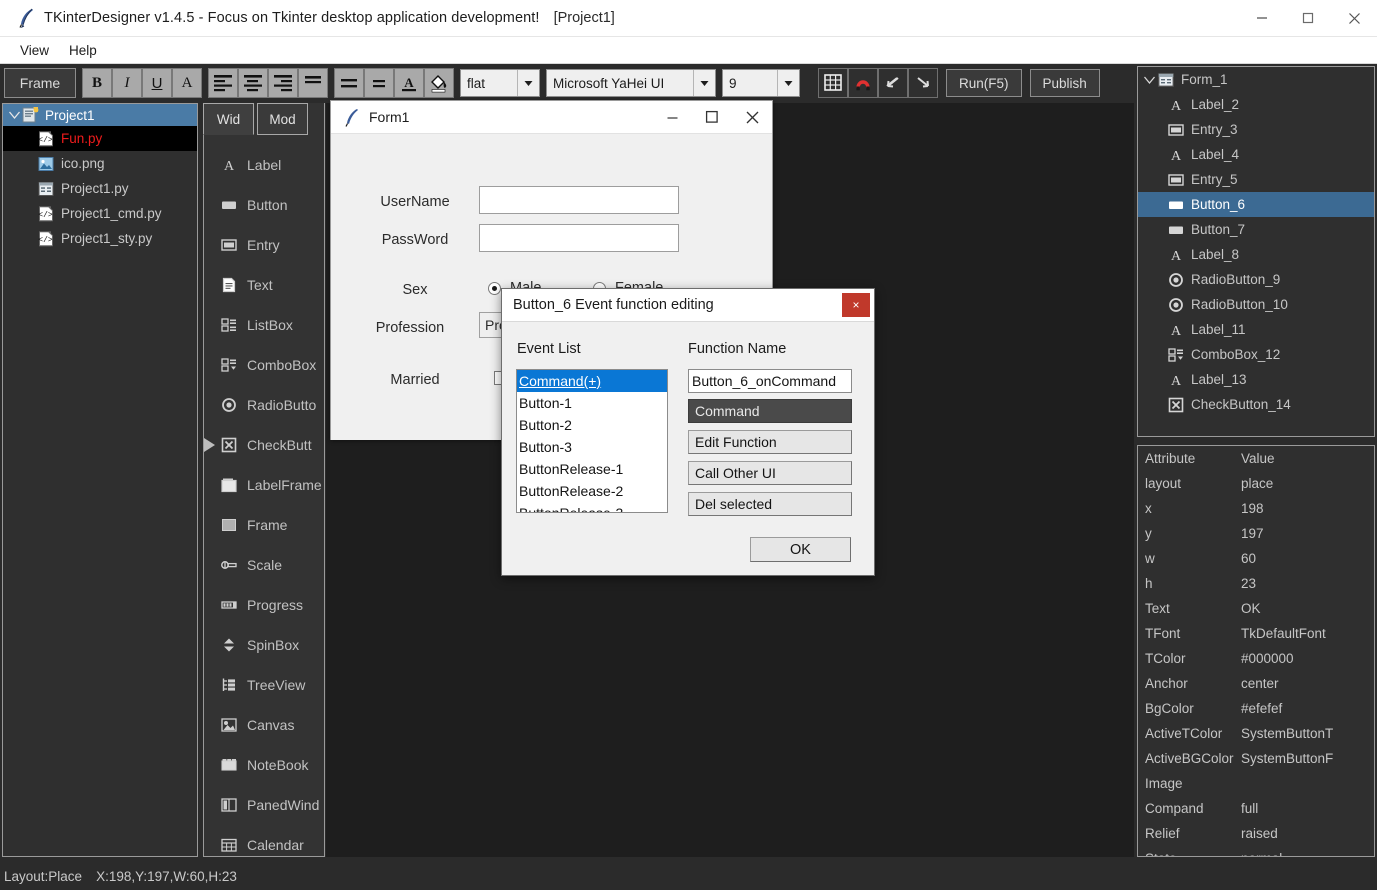 The image size is (1377, 890). What do you see at coordinates (415, 240) in the screenshot?
I see `form-label-password: PassWord` at bounding box center [415, 240].